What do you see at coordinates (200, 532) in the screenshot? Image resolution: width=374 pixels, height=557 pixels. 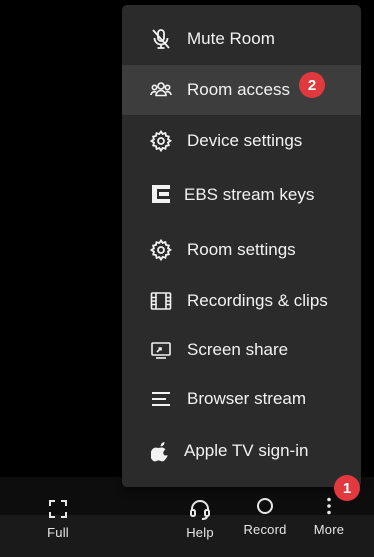 I see `help-label: Help` at bounding box center [200, 532].